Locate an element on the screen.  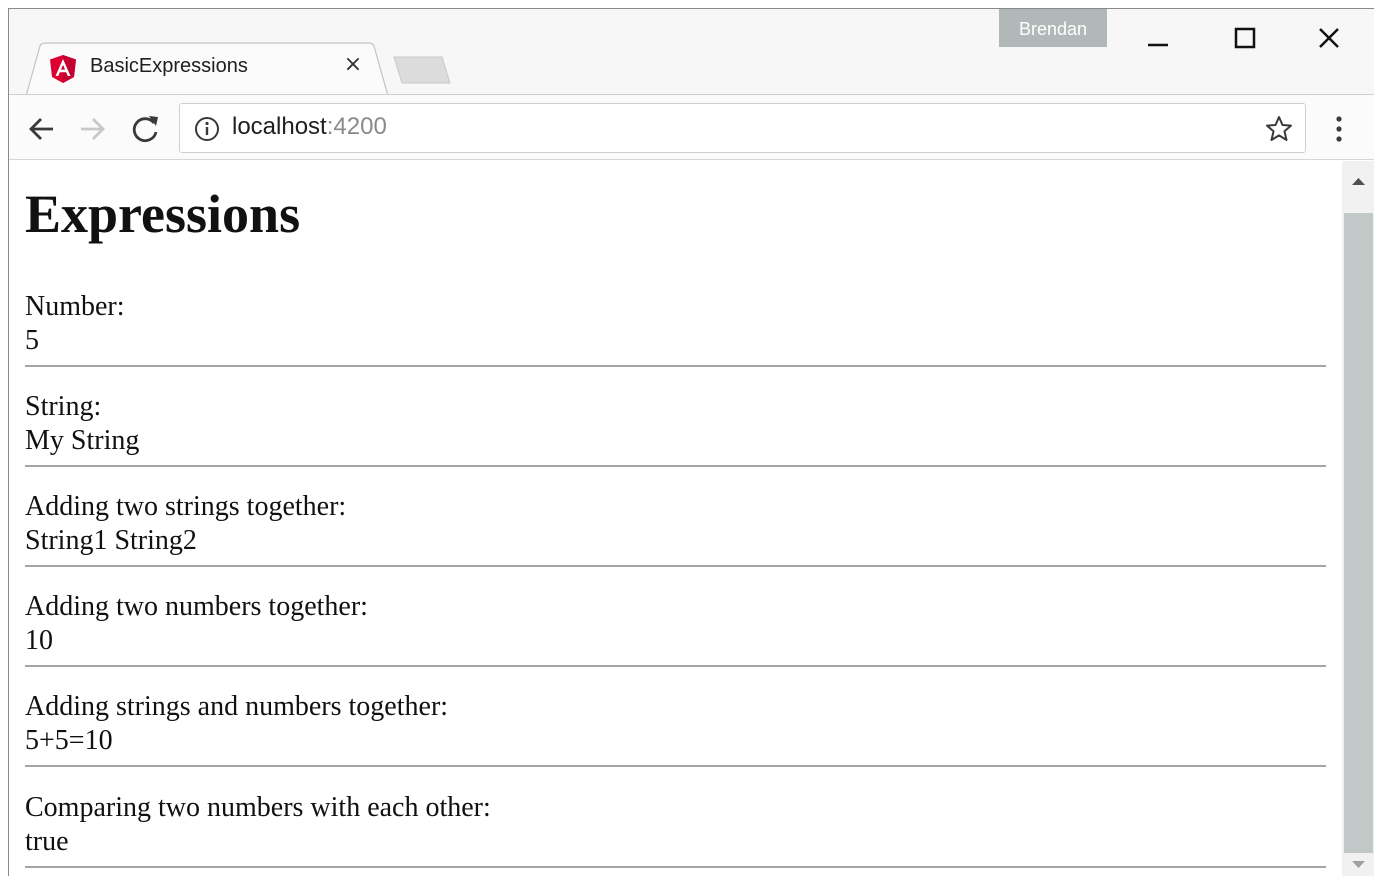
section-label: Adding strings and numbers together: is located at coordinates (237, 706).